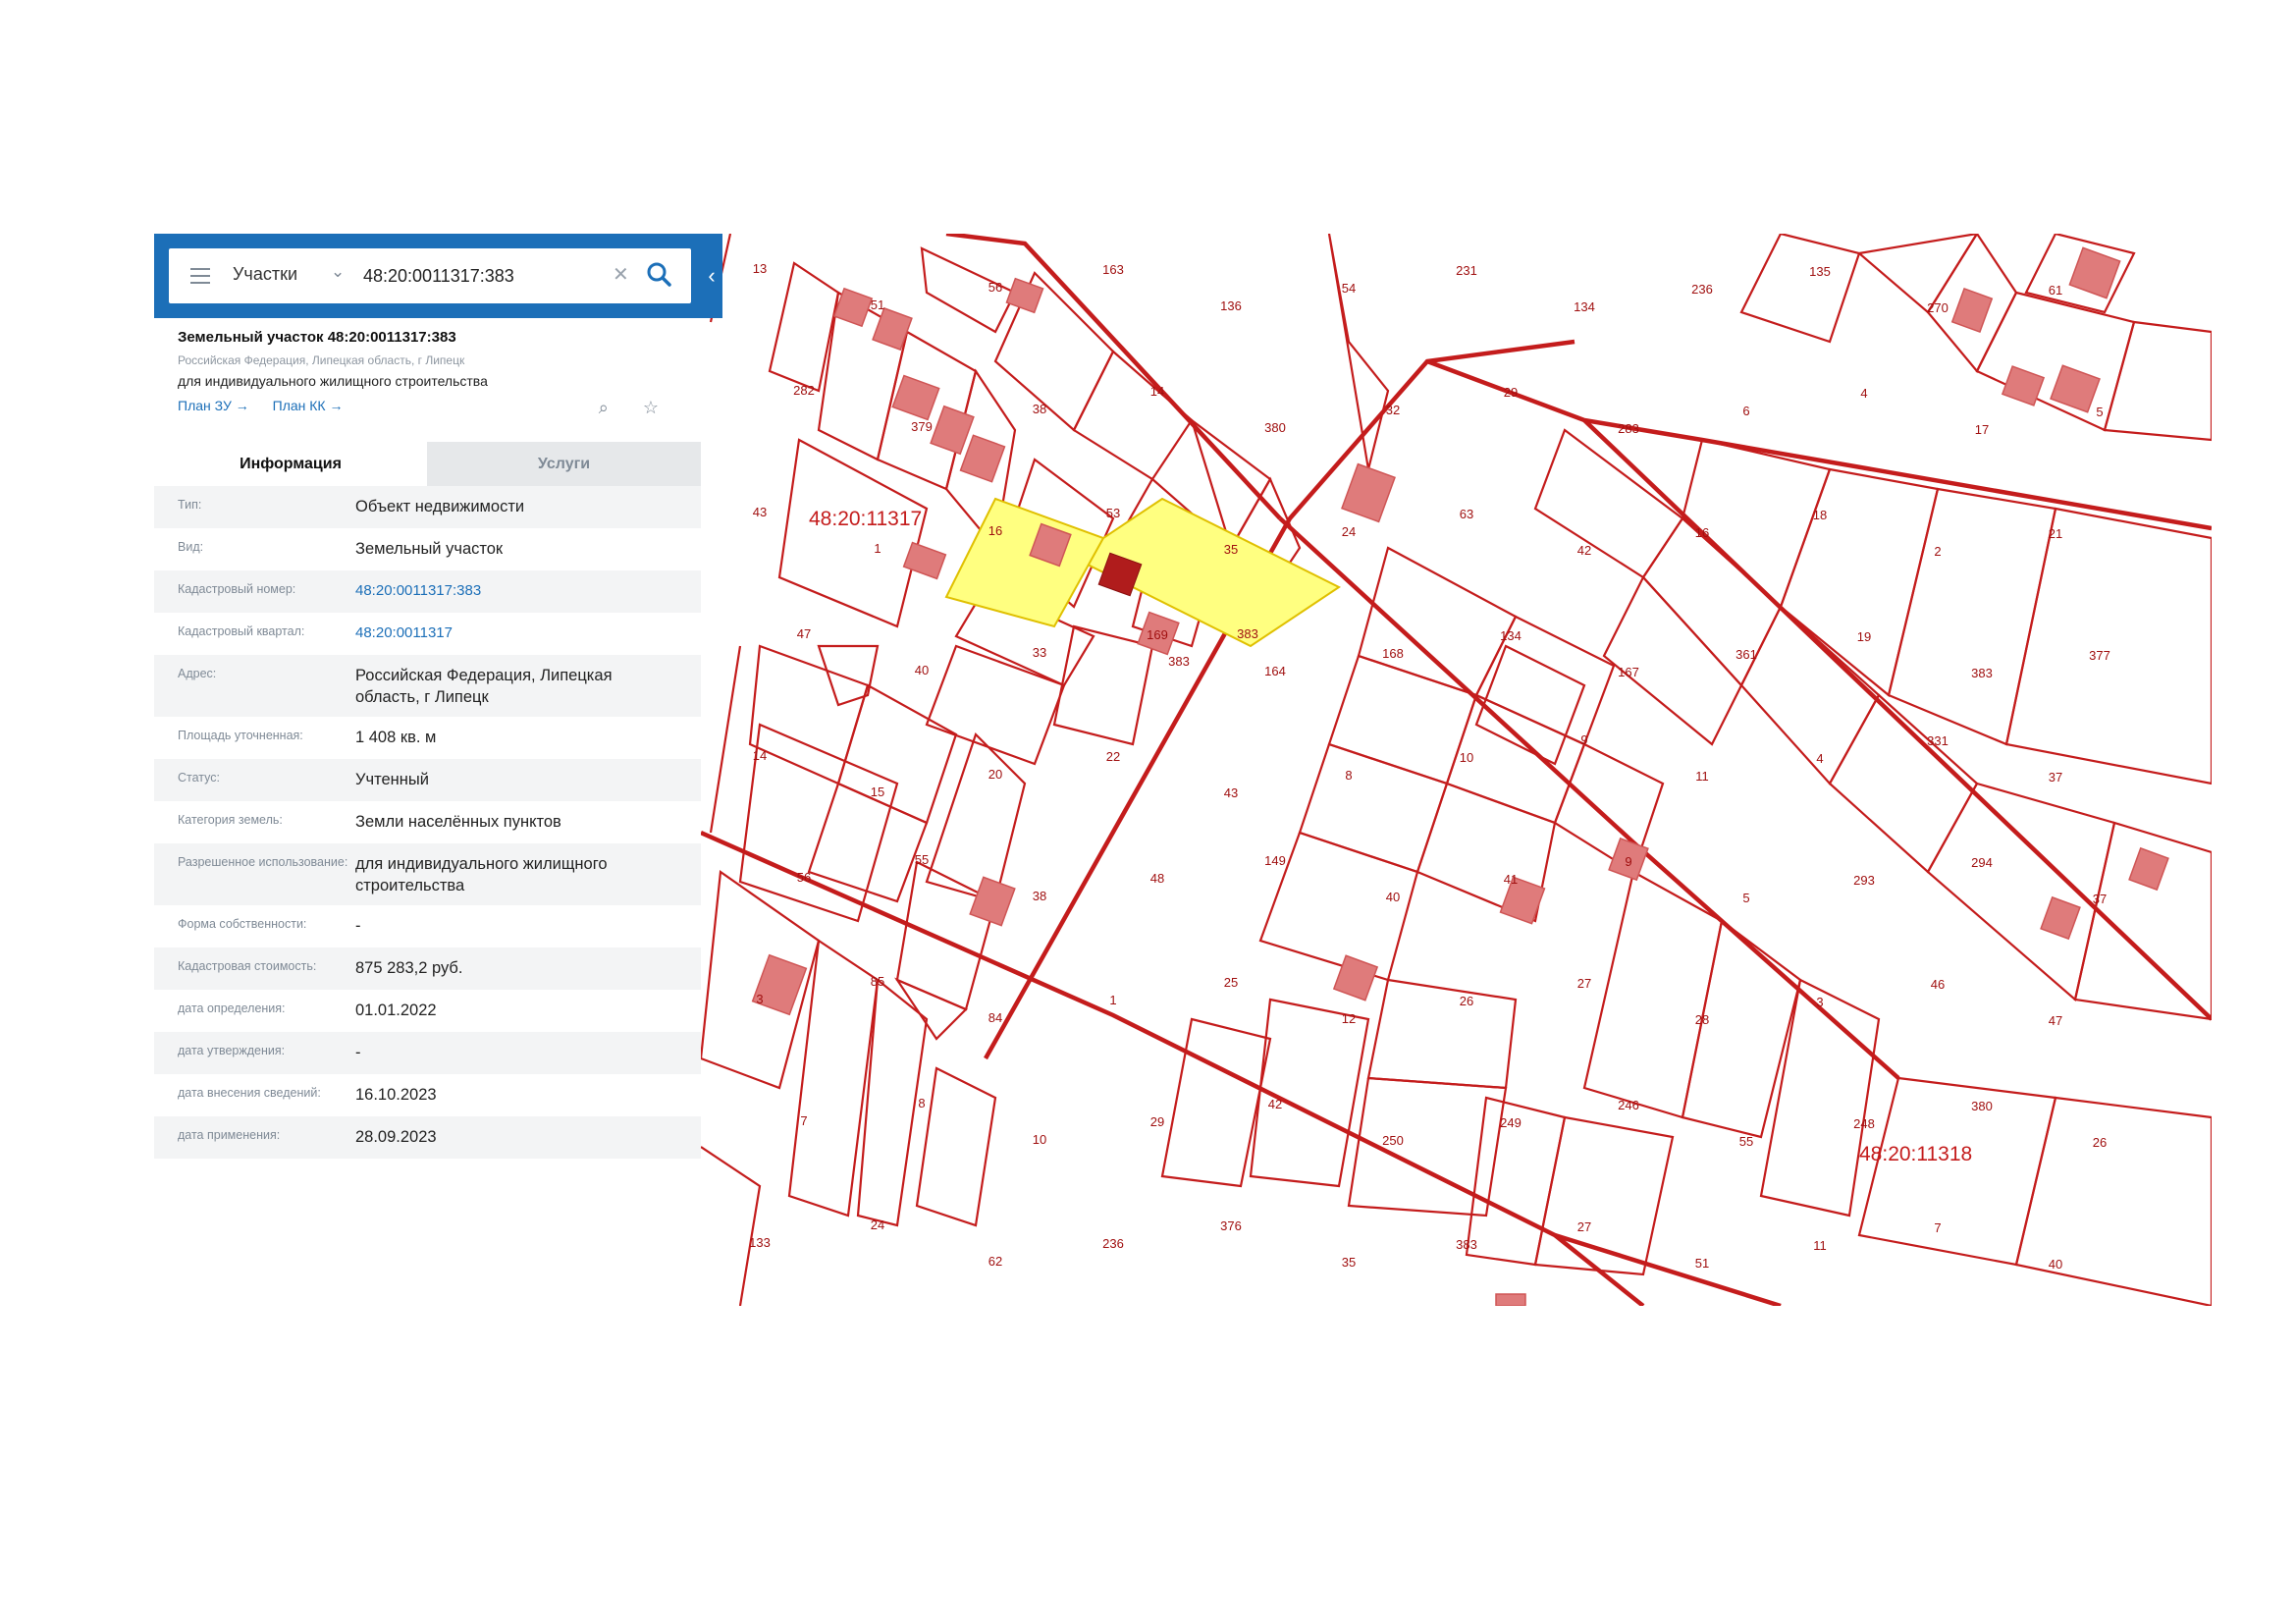  What do you see at coordinates (1466, 270) in the screenshot?
I see `parcel-label: 231` at bounding box center [1466, 270].